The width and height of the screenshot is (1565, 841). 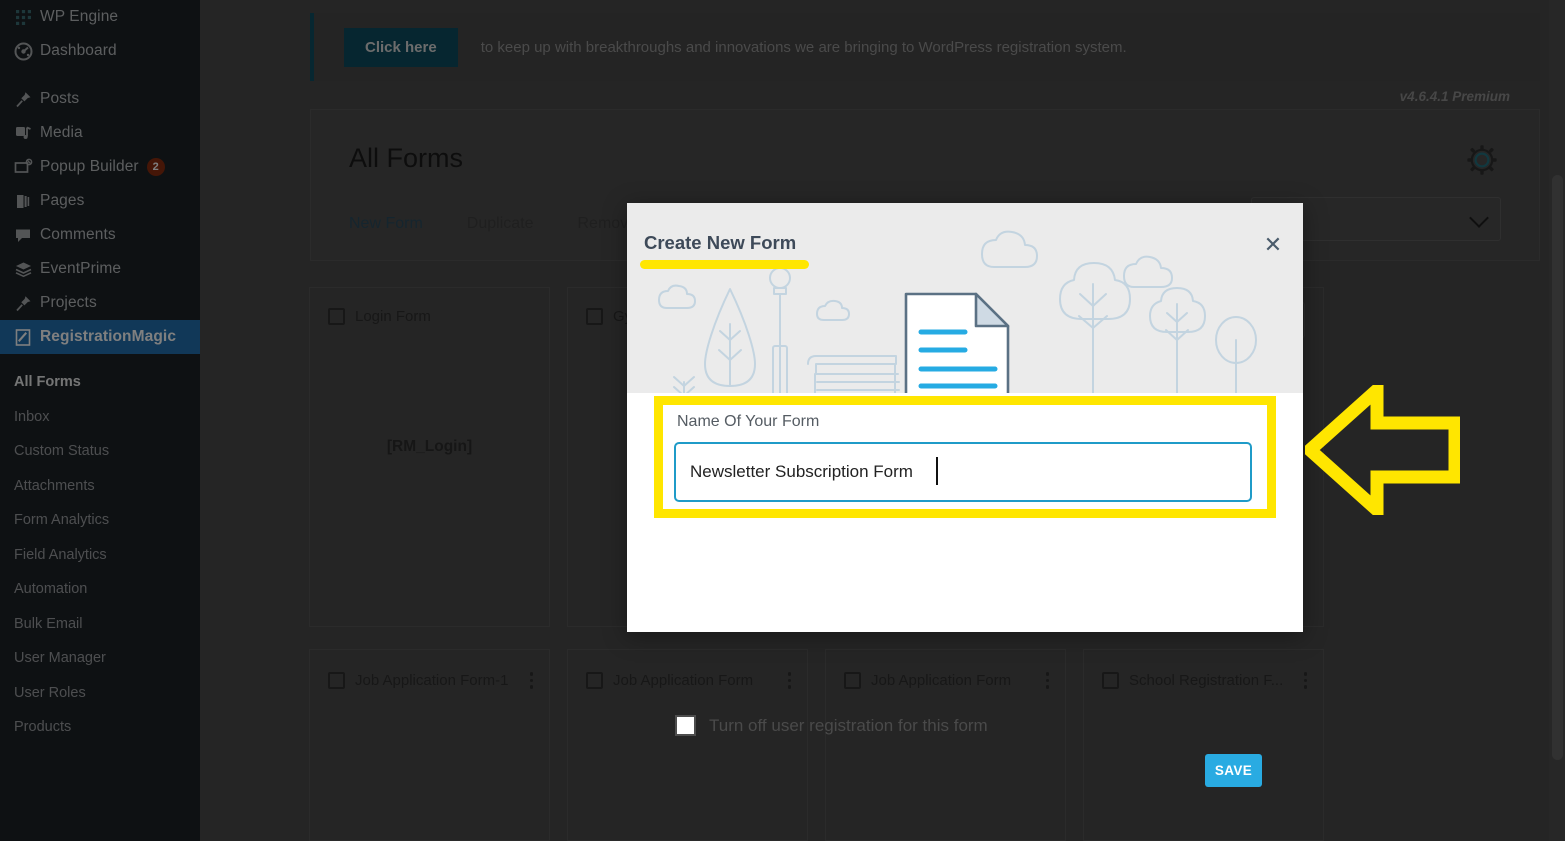 I want to click on form-name-label: Name Of Your Form, so click(x=748, y=421).